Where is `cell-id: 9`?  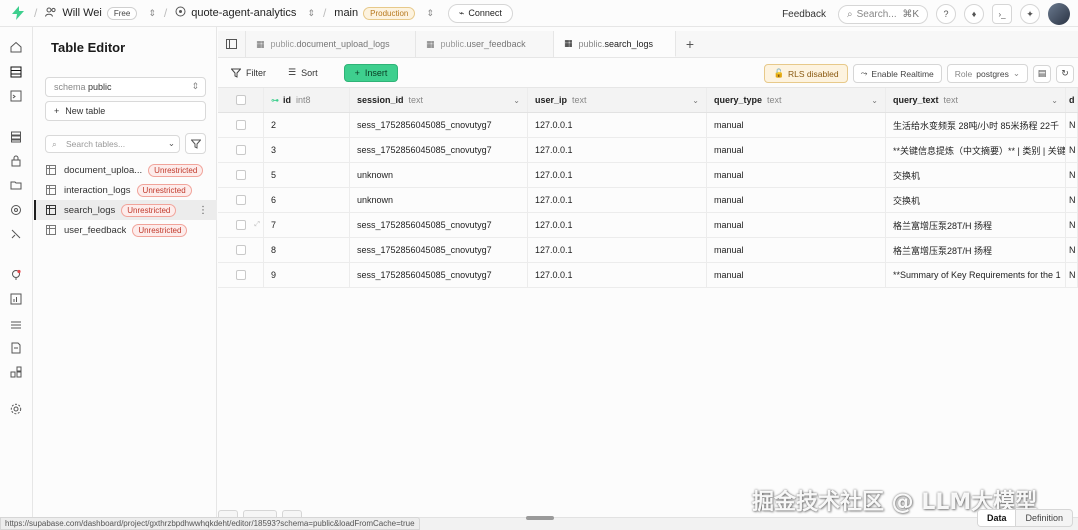
cell-id: 9 is located at coordinates (307, 275).